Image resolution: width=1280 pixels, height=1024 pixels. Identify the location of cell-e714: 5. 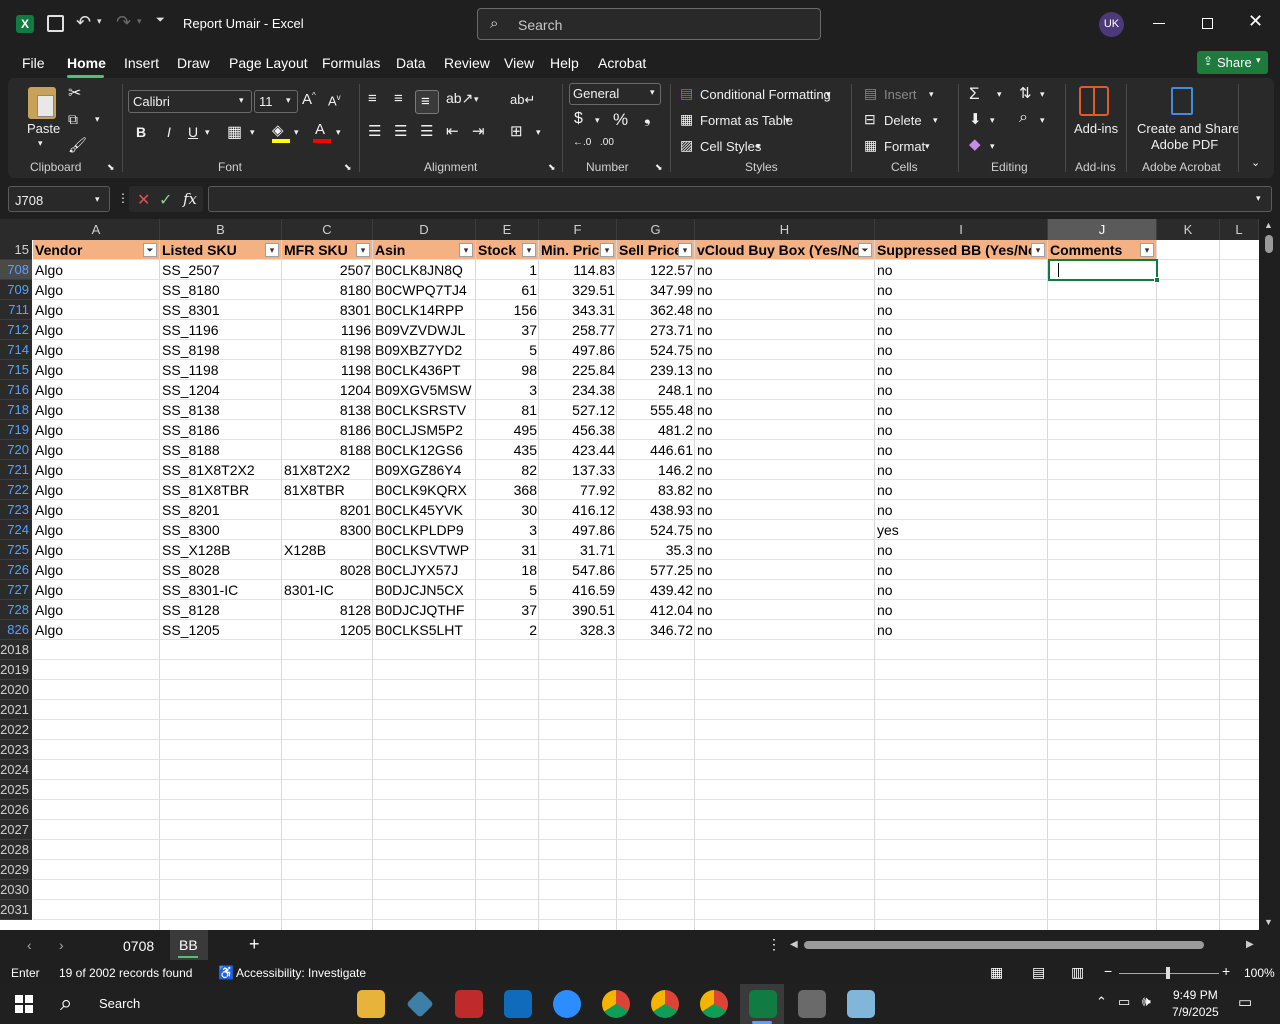
(507, 350).